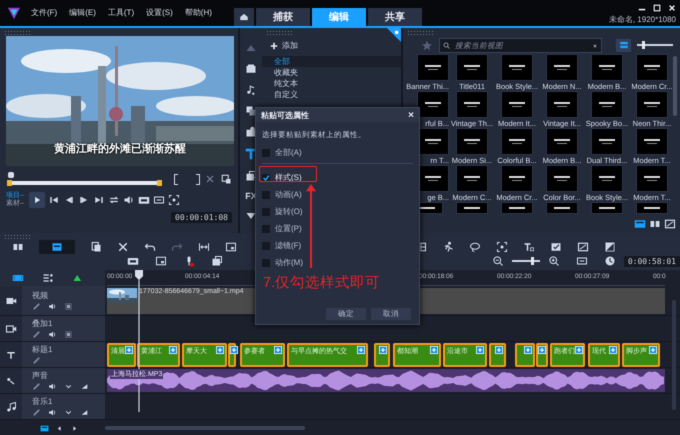 The width and height of the screenshot is (680, 435). What do you see at coordinates (285, 115) in the screenshot?
I see `dialog-title: 粘贴可选属性` at bounding box center [285, 115].